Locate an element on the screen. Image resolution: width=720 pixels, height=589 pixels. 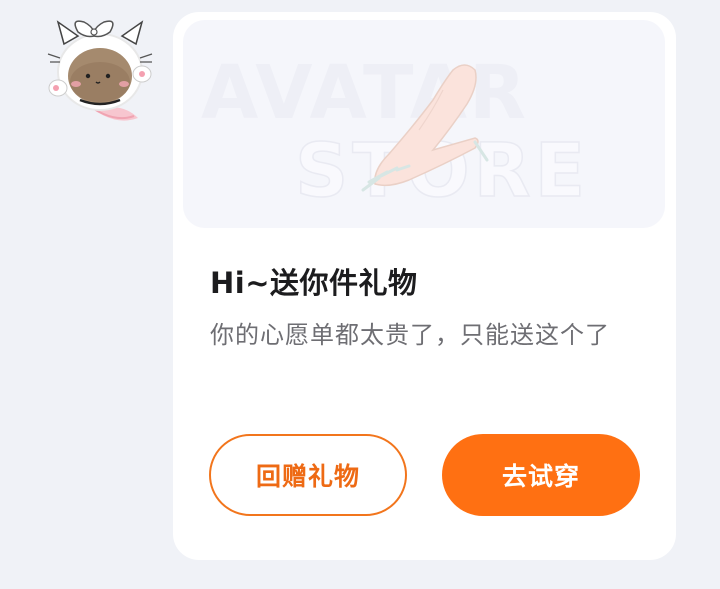
gift-title: Hi~送你件礼物 is located at coordinates (314, 283).